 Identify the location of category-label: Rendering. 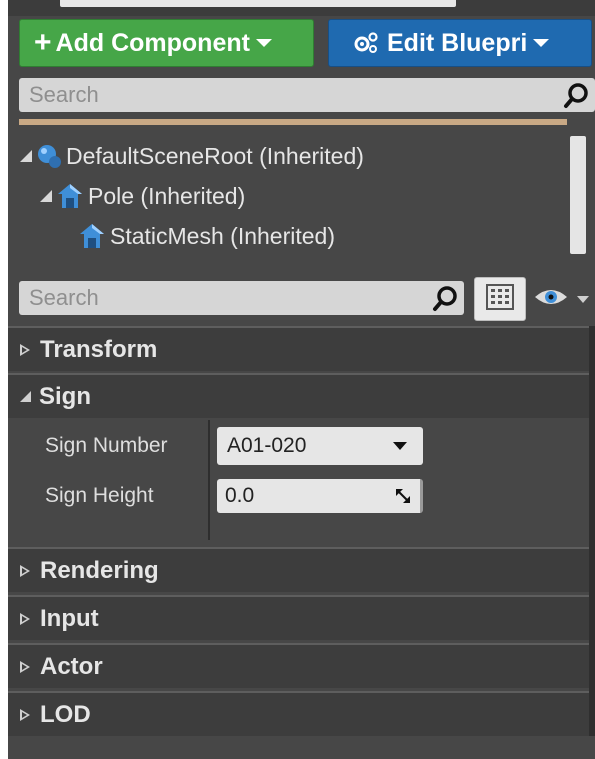
(99, 570).